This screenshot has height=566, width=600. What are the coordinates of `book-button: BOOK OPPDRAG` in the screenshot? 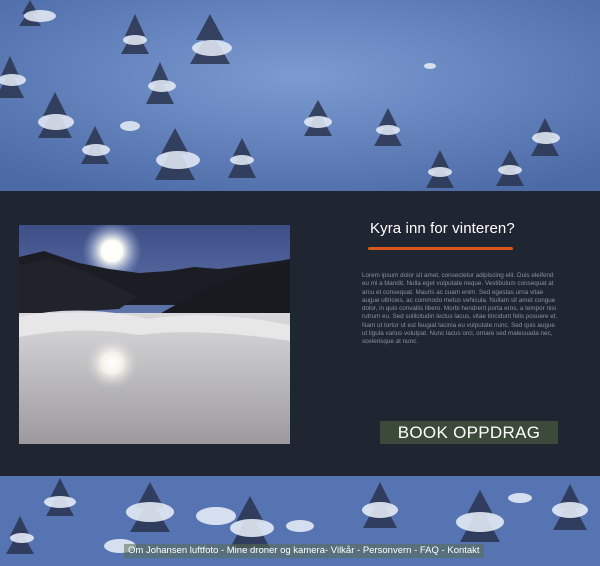 It's located at (469, 432).